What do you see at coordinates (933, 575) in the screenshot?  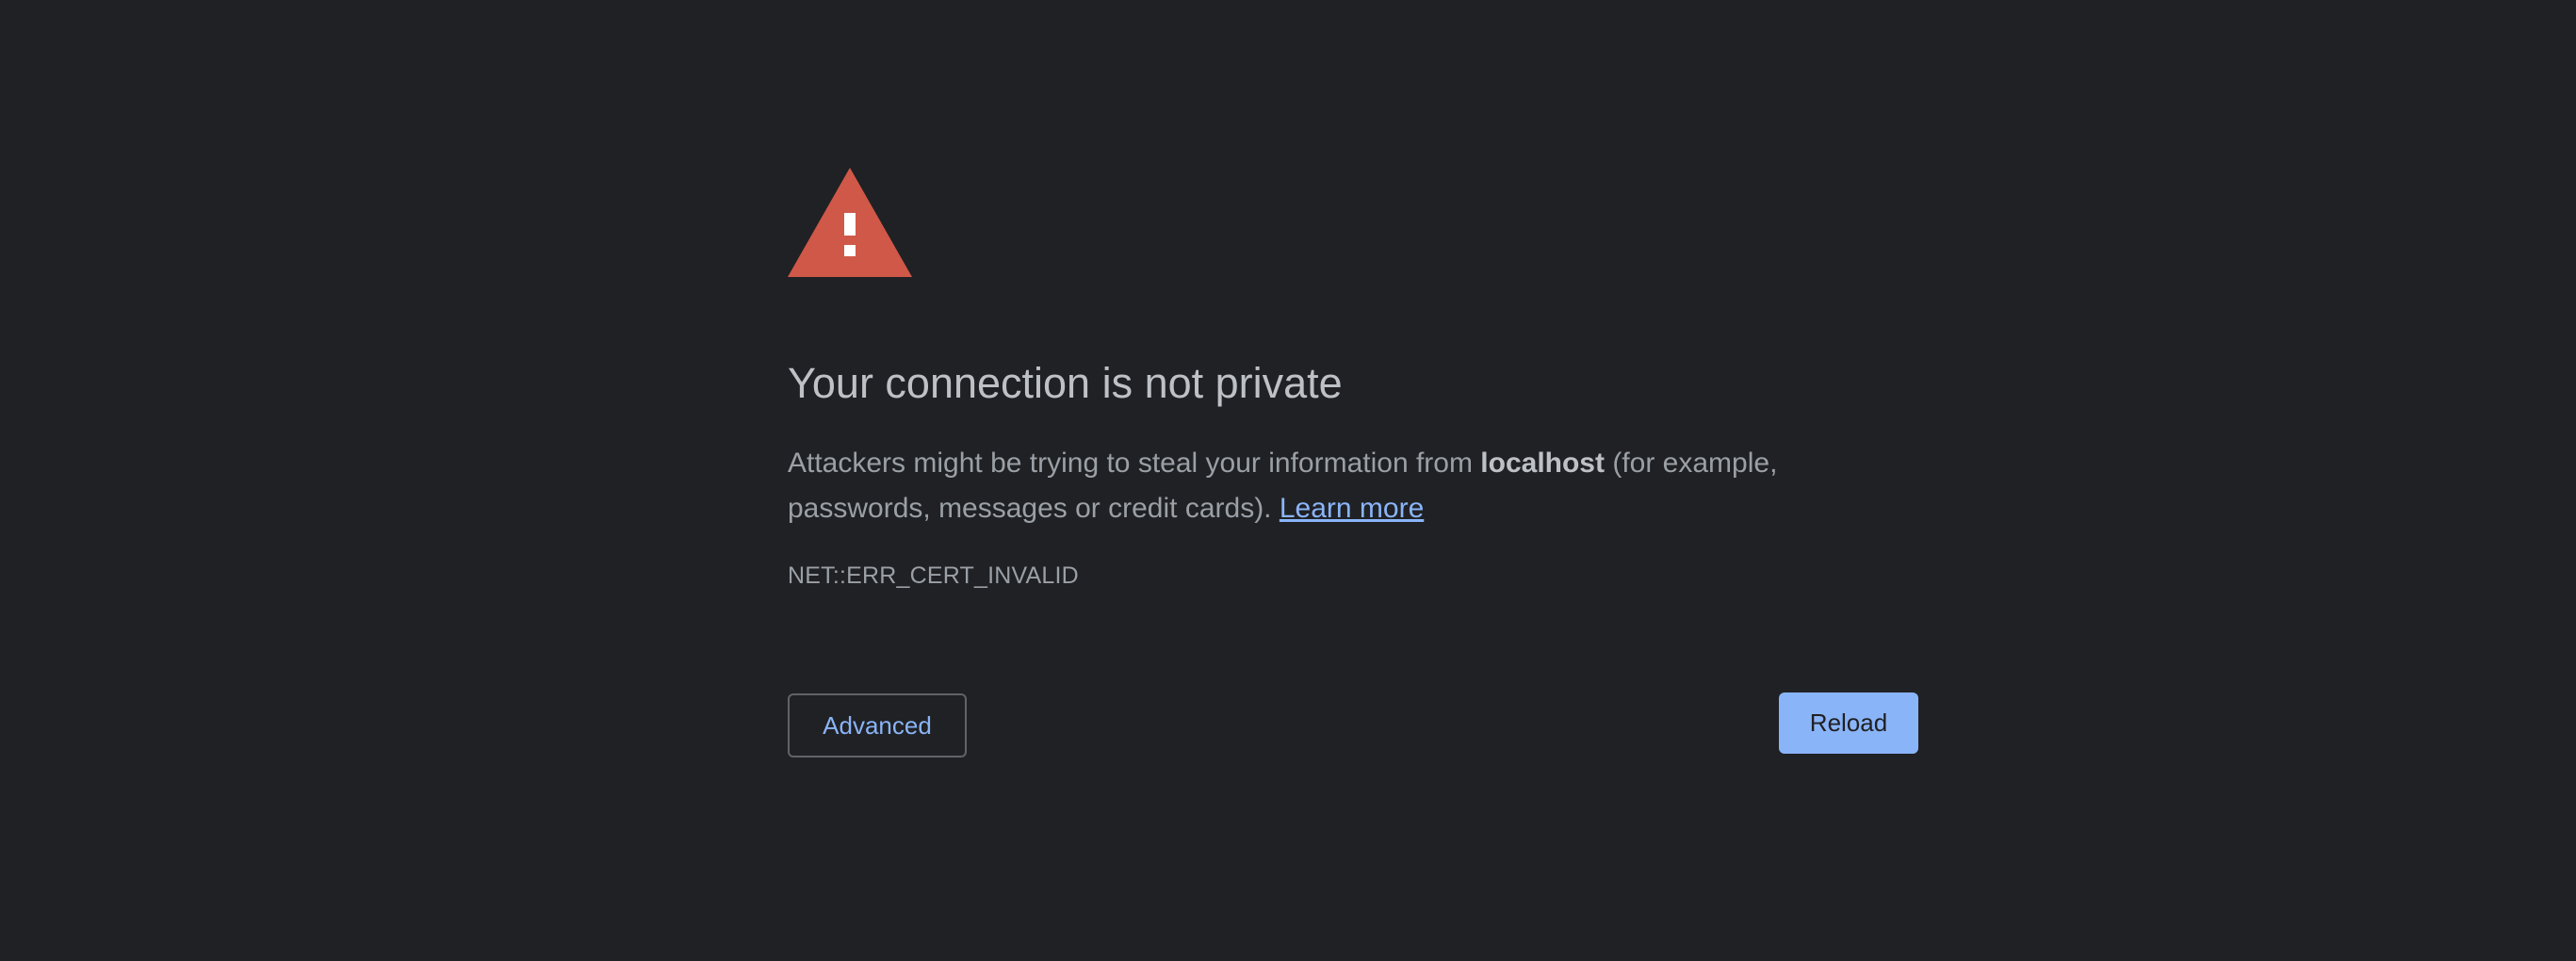 I see `error-code: NET::ERR_CERT_INVALID` at bounding box center [933, 575].